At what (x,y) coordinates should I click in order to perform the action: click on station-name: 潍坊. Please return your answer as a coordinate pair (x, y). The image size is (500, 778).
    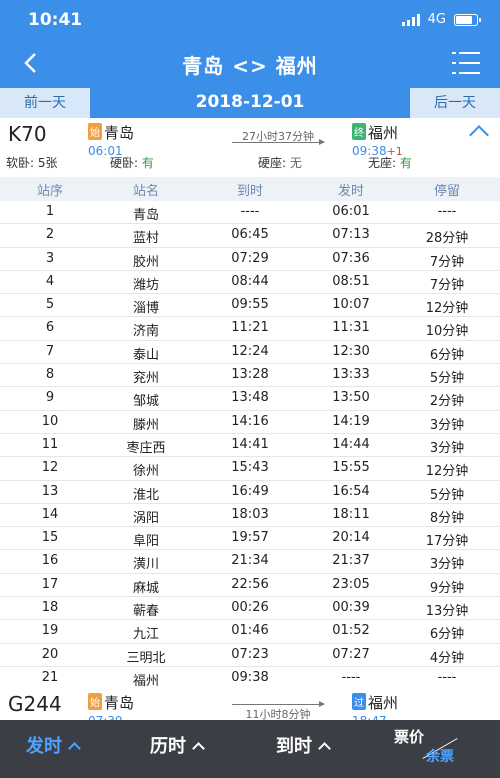
    Looking at the image, I should click on (145, 285).